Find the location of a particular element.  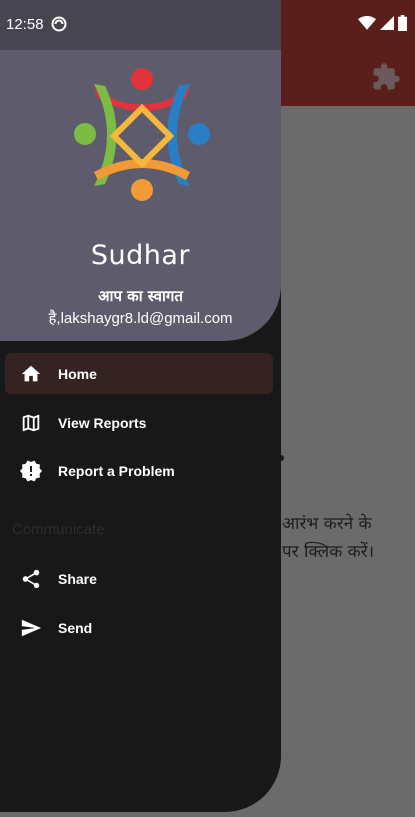

nav-item-label: Send is located at coordinates (75, 627).